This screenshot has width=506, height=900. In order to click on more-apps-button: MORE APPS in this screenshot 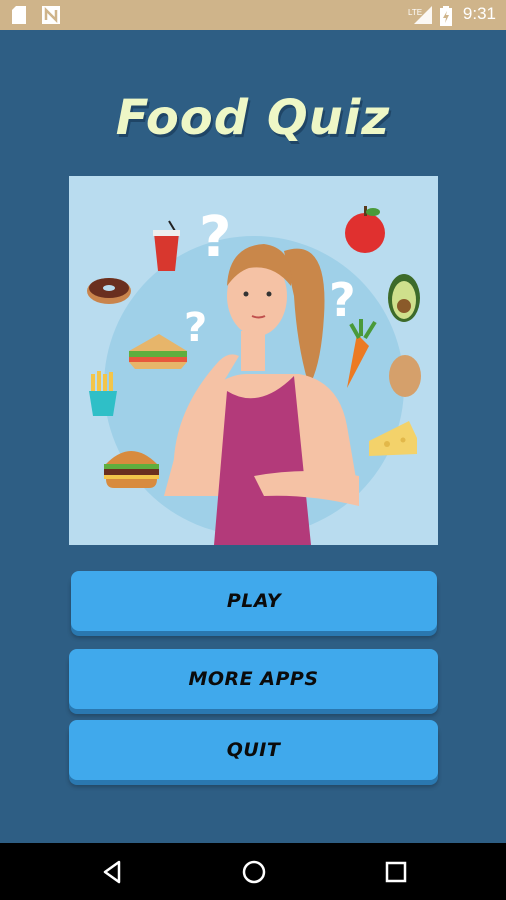, I will do `click(253, 679)`.